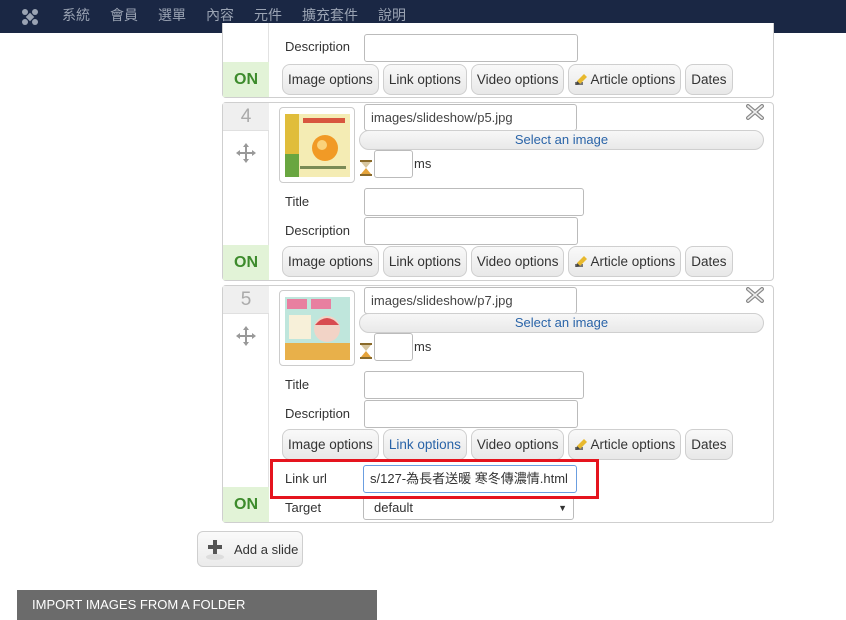 Image resolution: width=846 pixels, height=620 pixels. I want to click on slide-left-column: ON, so click(246, 60).